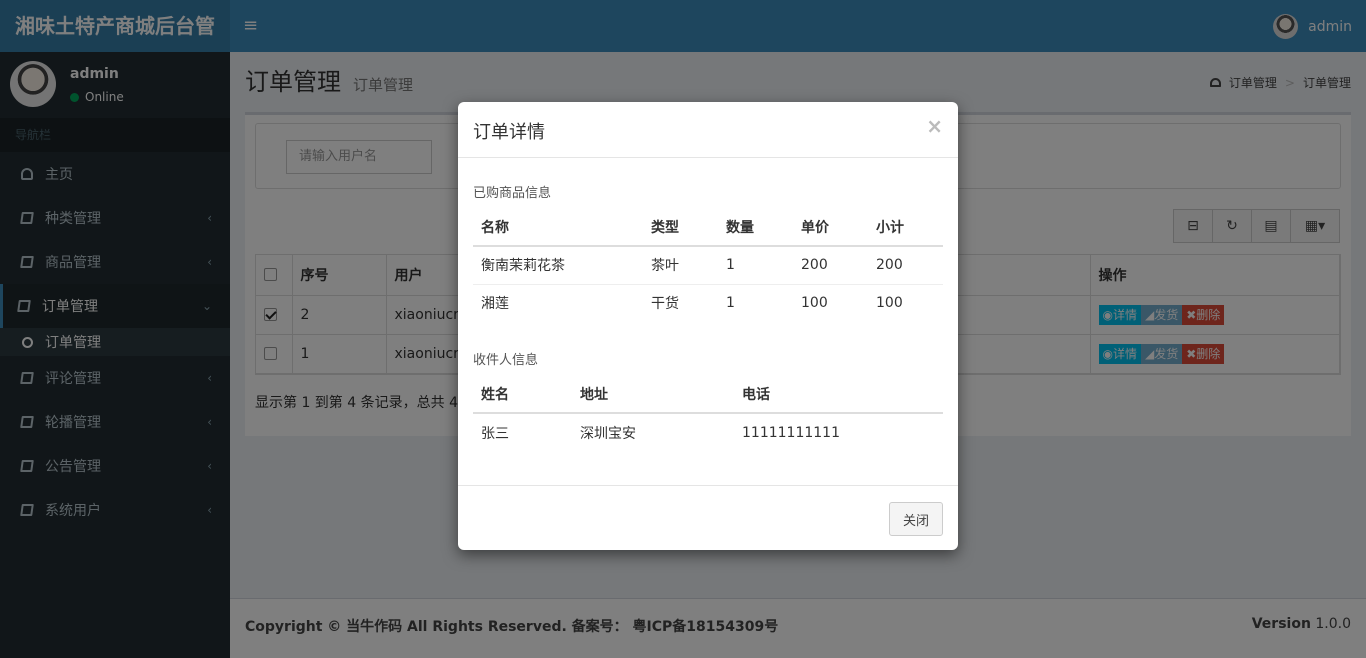 The height and width of the screenshot is (658, 1366). What do you see at coordinates (708, 303) in the screenshot?
I see `table-row: 湘莲 干货 1 100 100` at bounding box center [708, 303].